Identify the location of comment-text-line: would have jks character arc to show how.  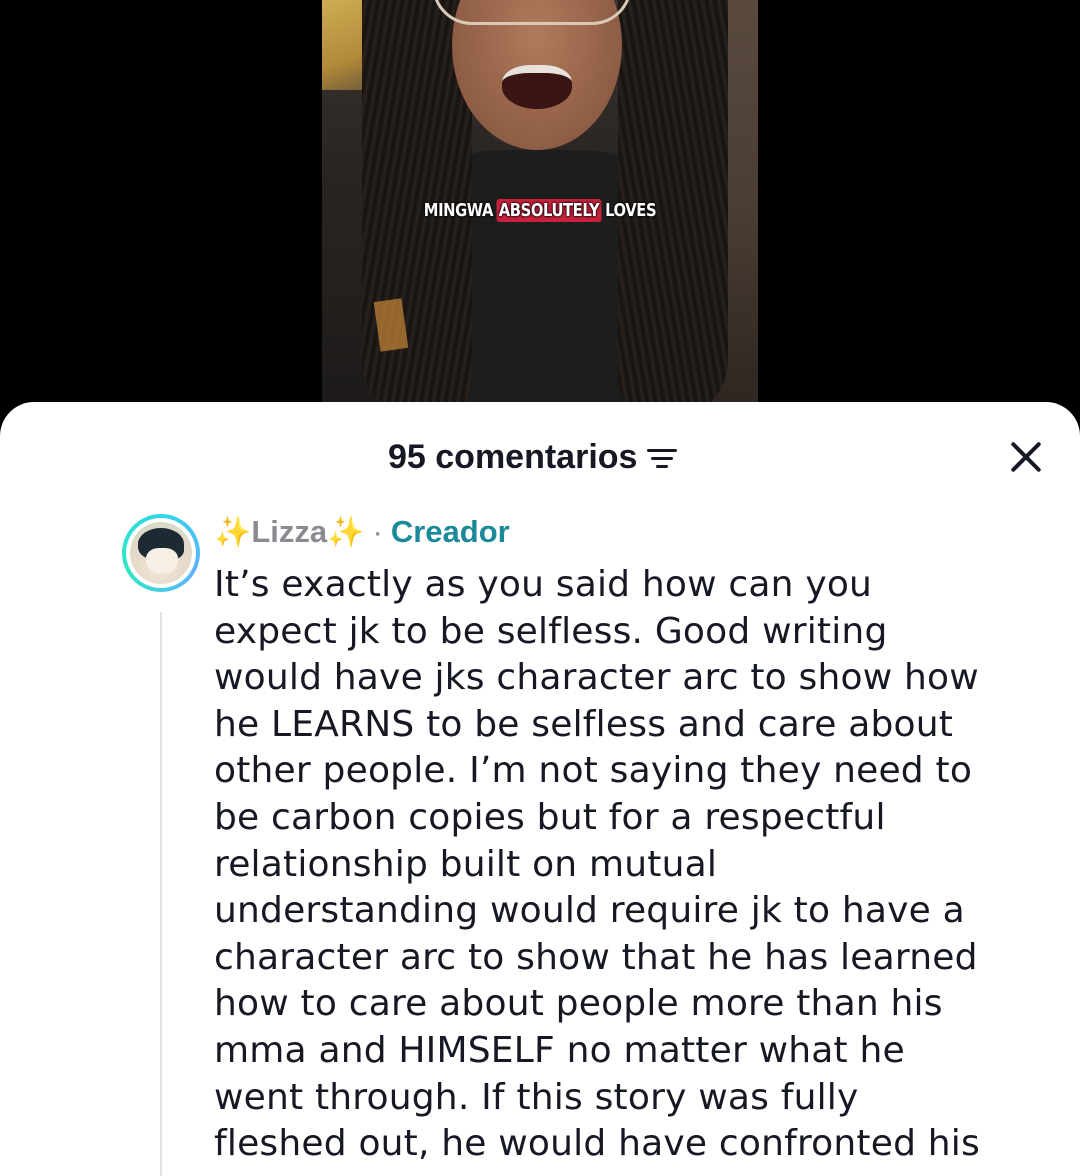
(596, 678).